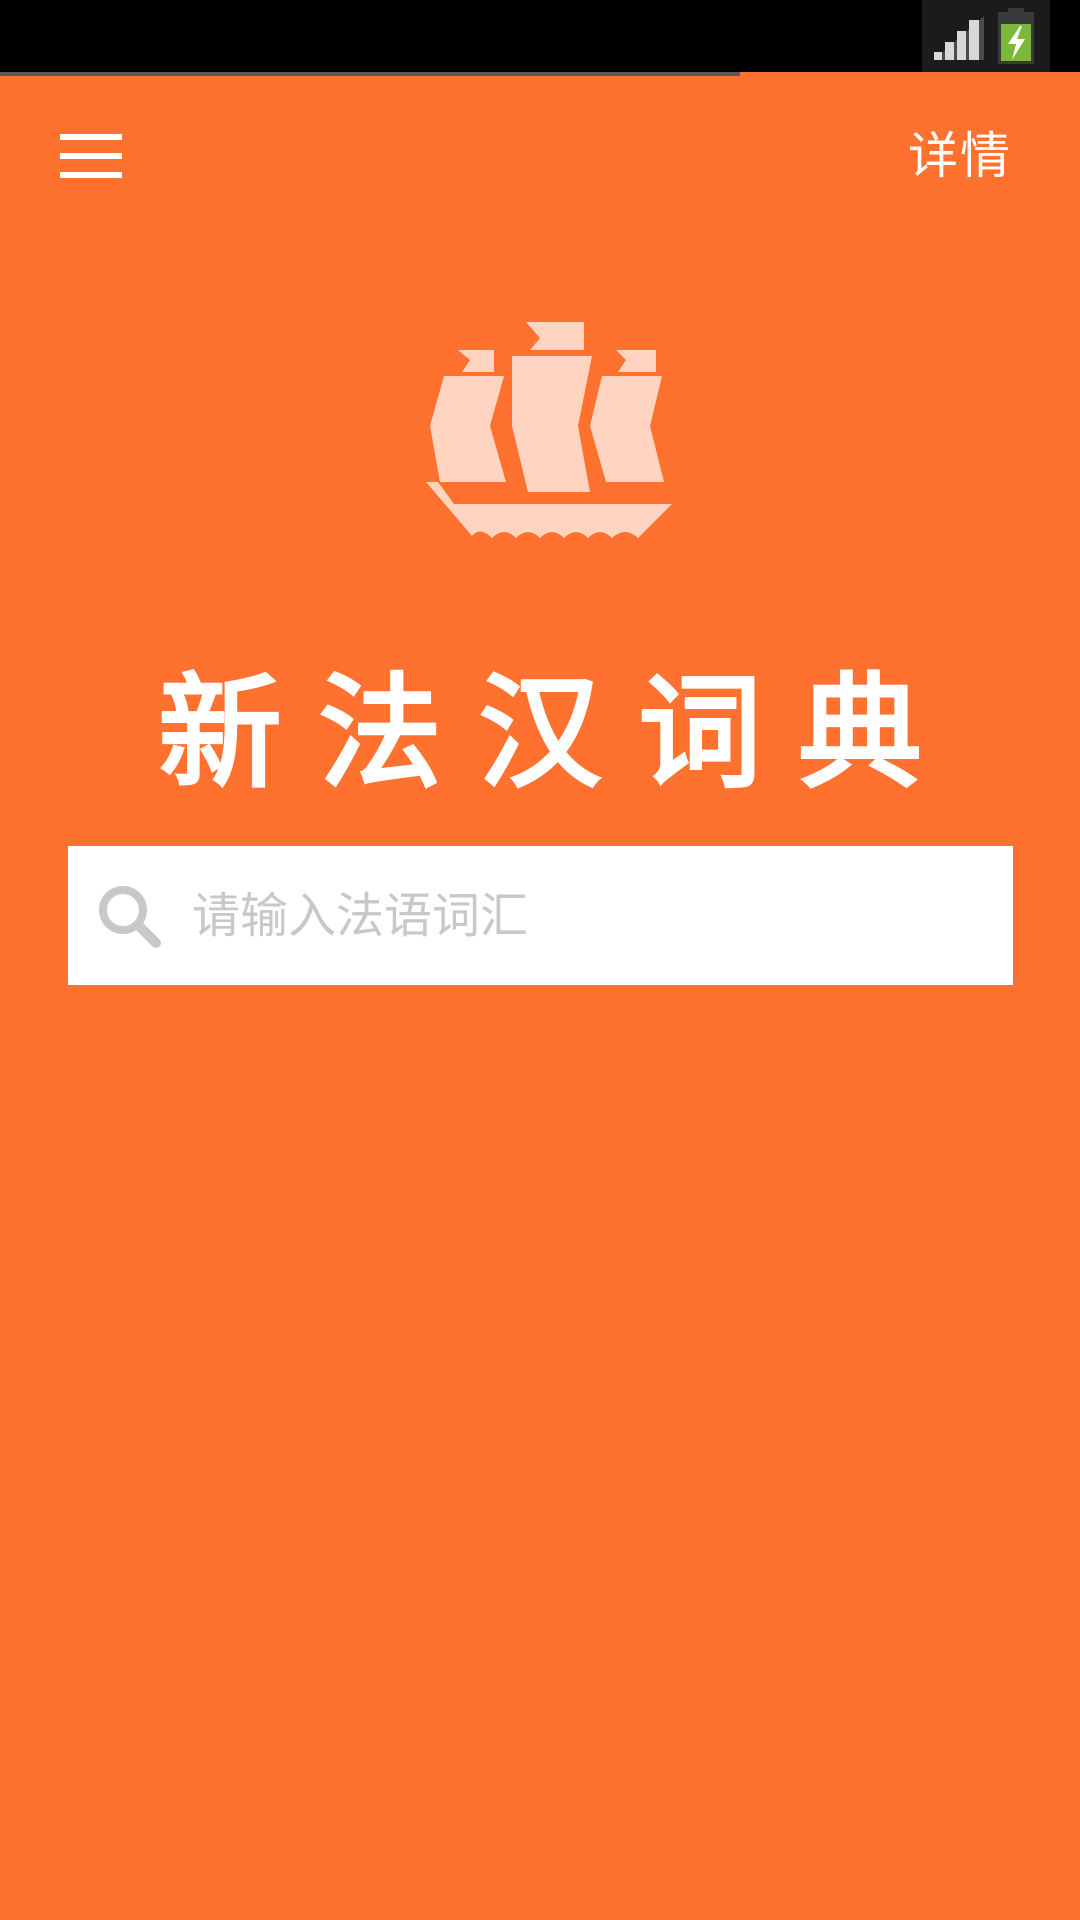  I want to click on search-icon, so click(129, 916).